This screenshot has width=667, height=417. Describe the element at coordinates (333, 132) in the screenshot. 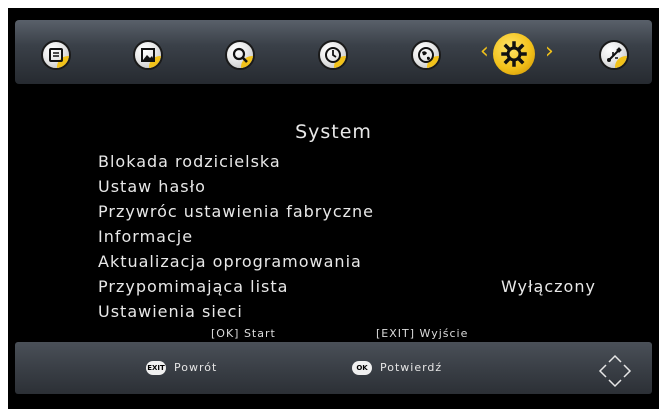

I see `page-title: System` at that location.